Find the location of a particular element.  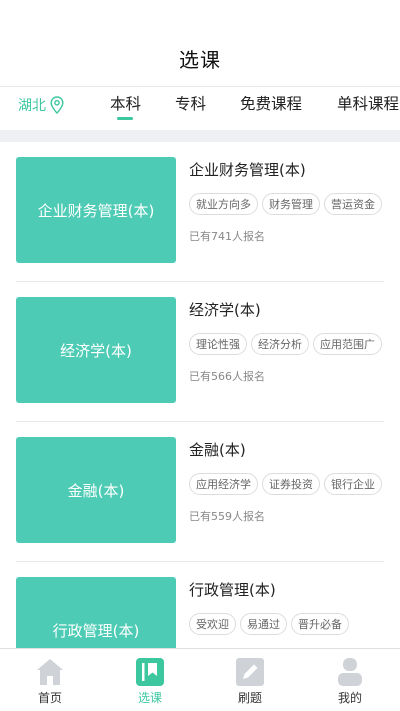

nav-home: 首页 is located at coordinates (50, 680).